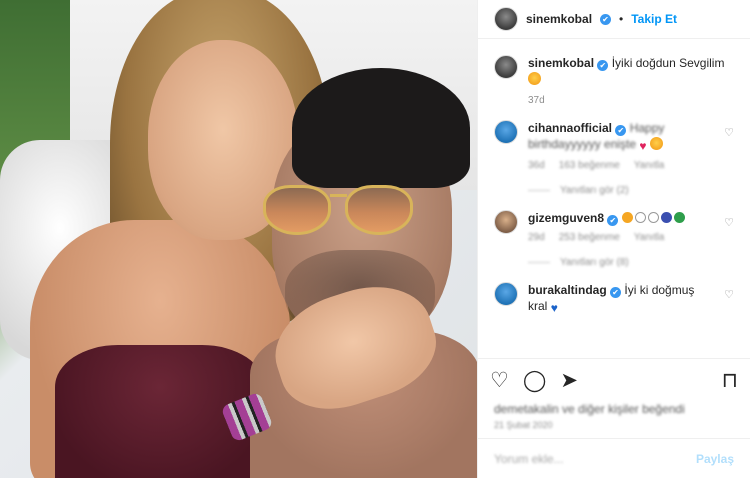 The width and height of the screenshot is (750, 478). Describe the element at coordinates (626, 100) in the screenshot. I see `caption-time: 37d` at that location.